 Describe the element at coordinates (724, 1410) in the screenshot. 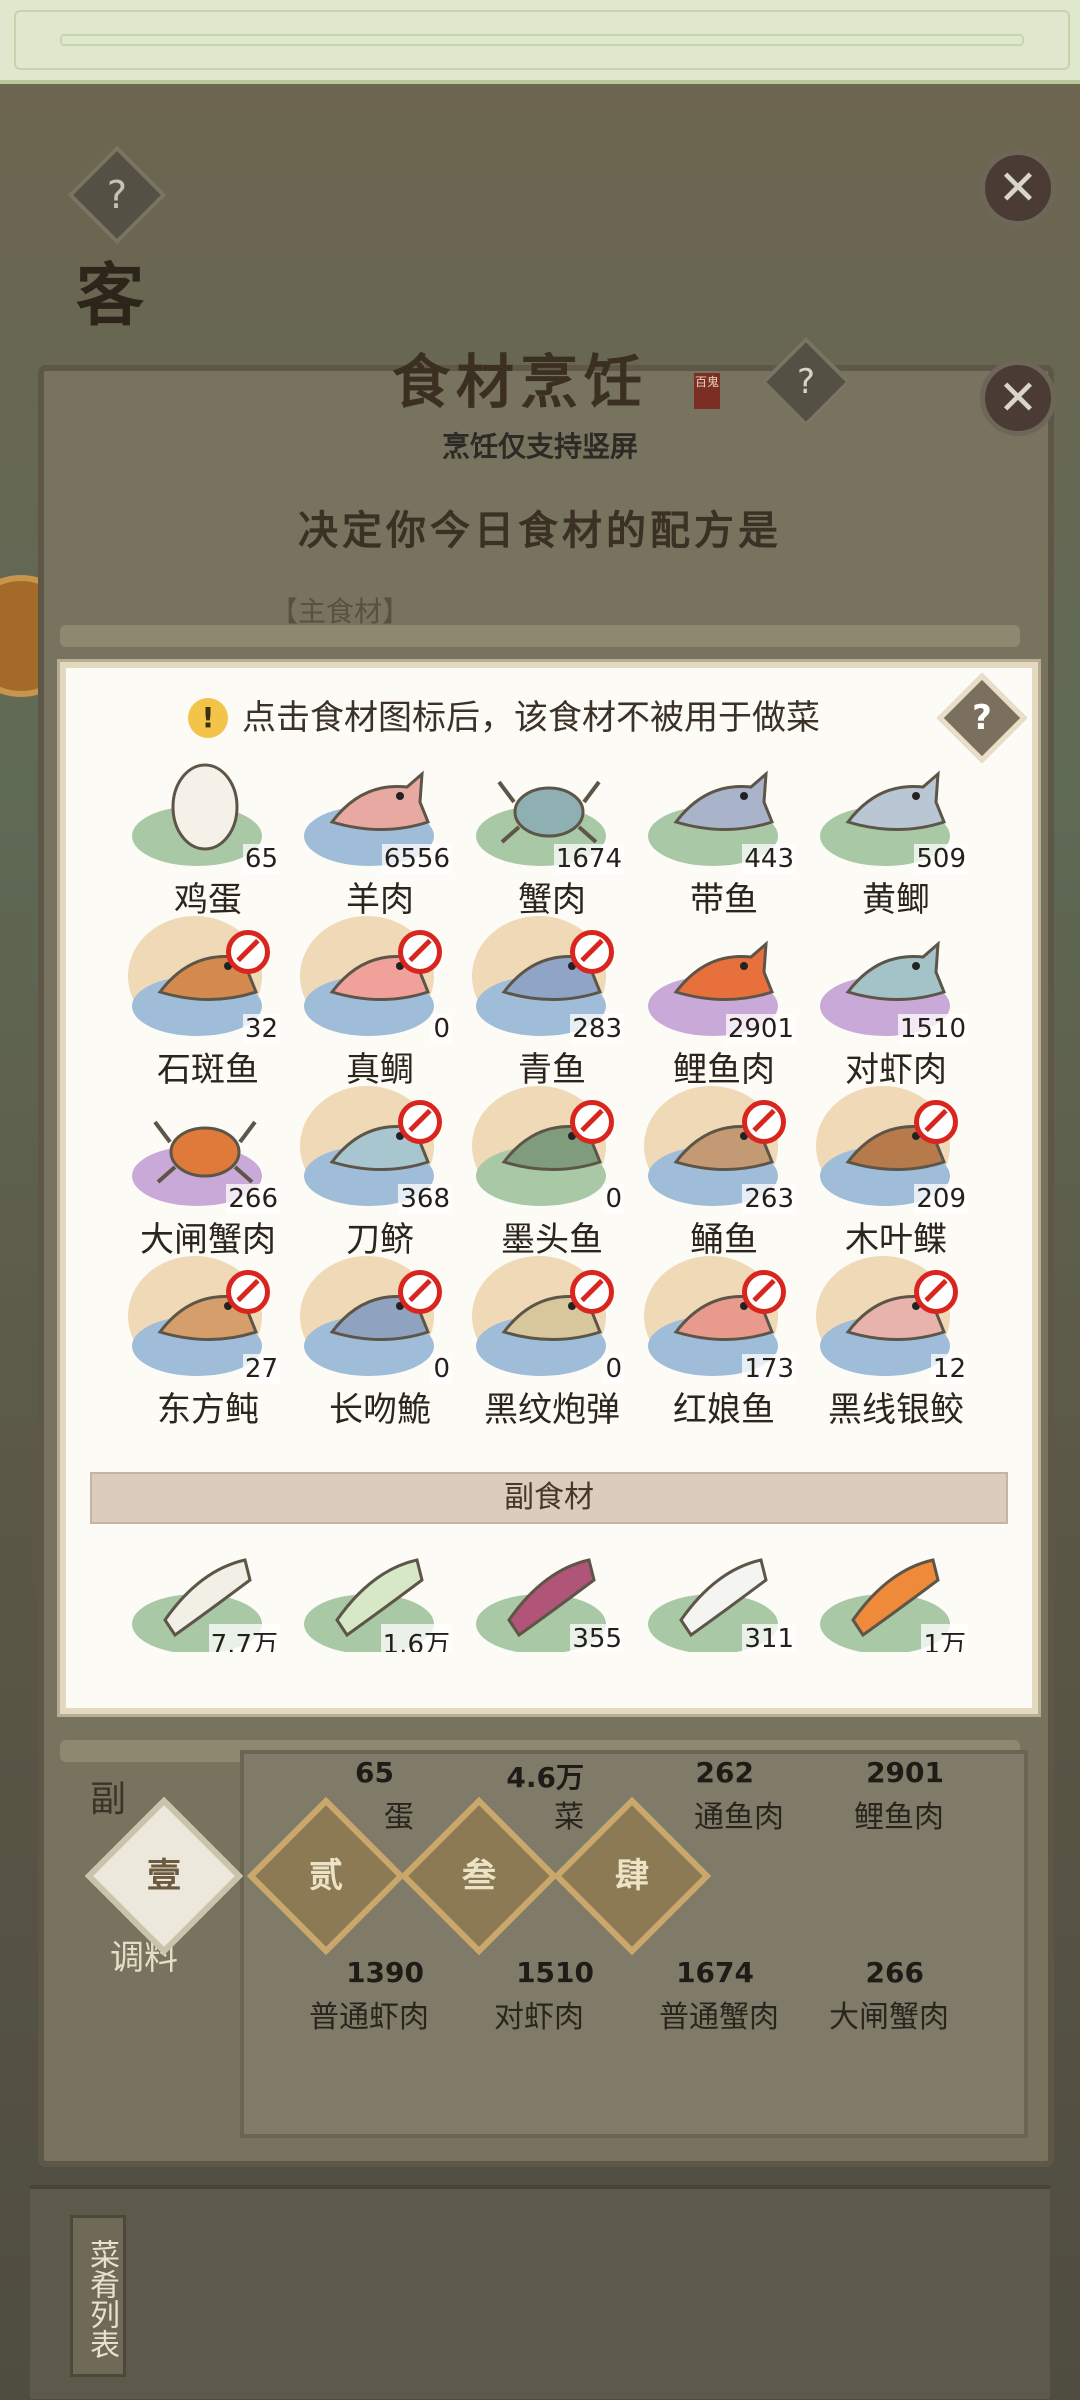

I see `ingredient-name: 红娘鱼` at that location.